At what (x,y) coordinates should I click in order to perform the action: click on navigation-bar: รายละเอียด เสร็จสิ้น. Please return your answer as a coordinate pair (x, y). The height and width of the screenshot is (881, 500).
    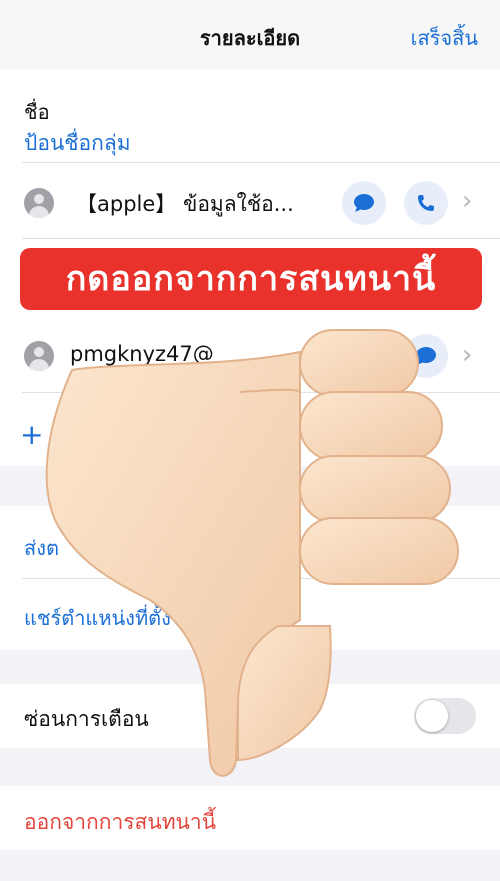
    Looking at the image, I should click on (250, 35).